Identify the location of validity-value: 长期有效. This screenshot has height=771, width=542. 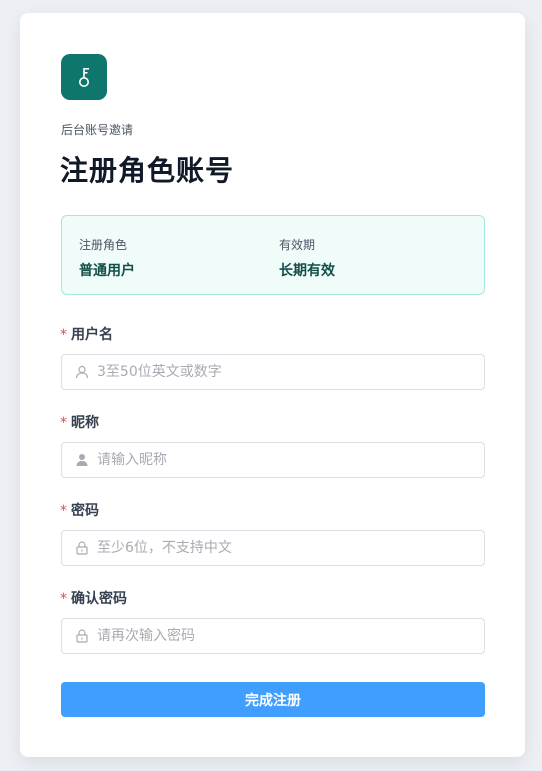
(307, 271).